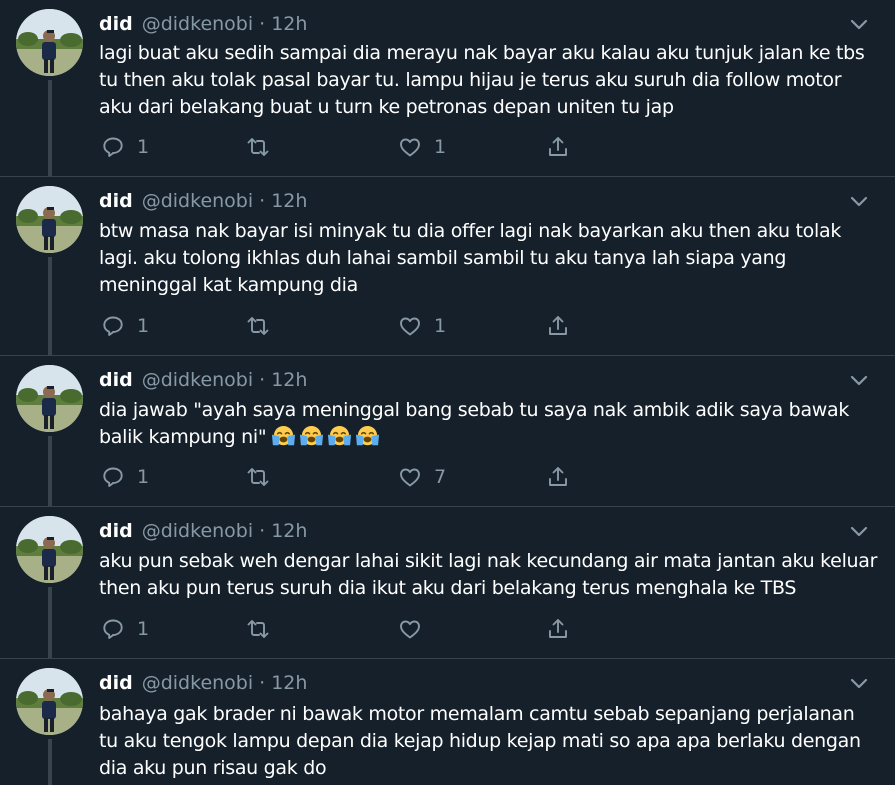  Describe the element at coordinates (339, 477) in the screenshot. I see `tweet-actions: 1 7` at that location.